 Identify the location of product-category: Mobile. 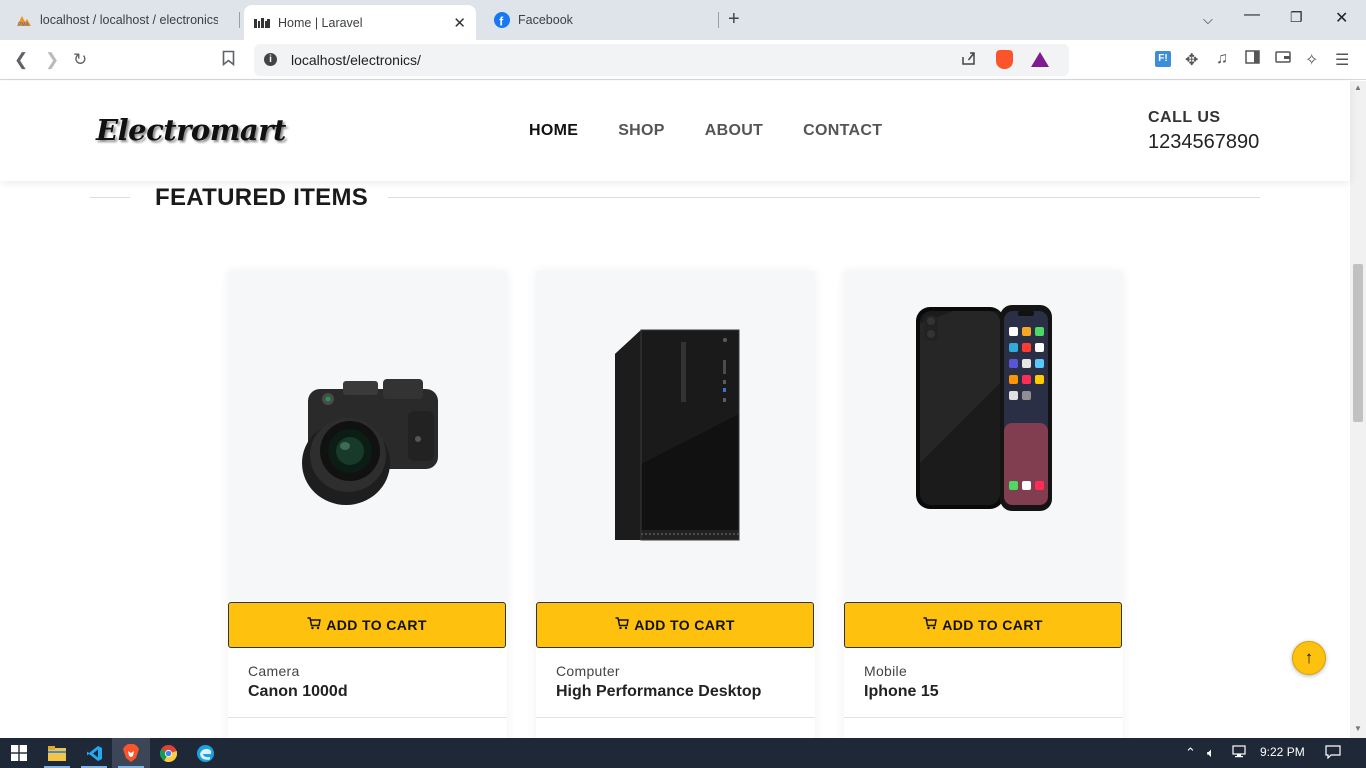
(886, 671).